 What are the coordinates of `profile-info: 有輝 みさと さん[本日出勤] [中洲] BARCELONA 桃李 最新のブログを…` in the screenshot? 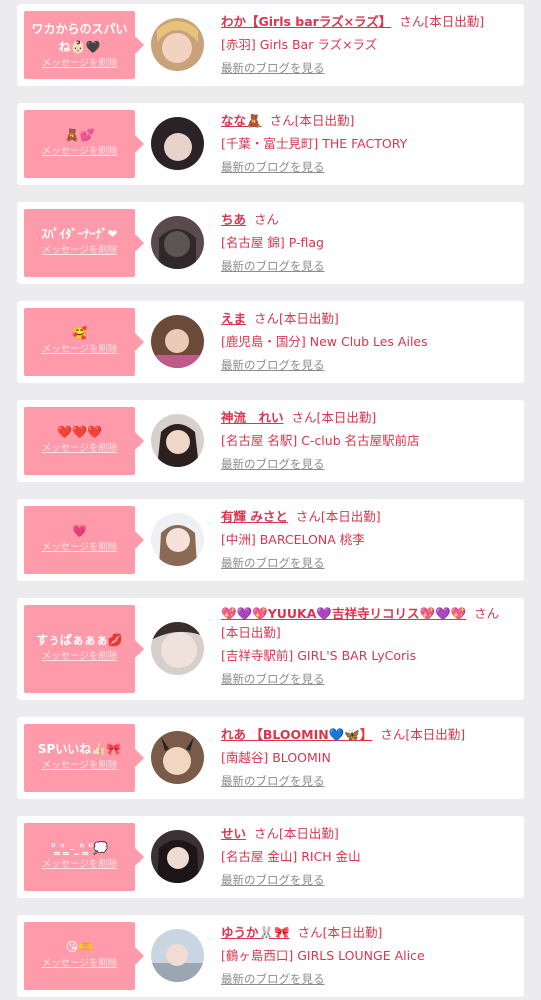 It's located at (367, 539).